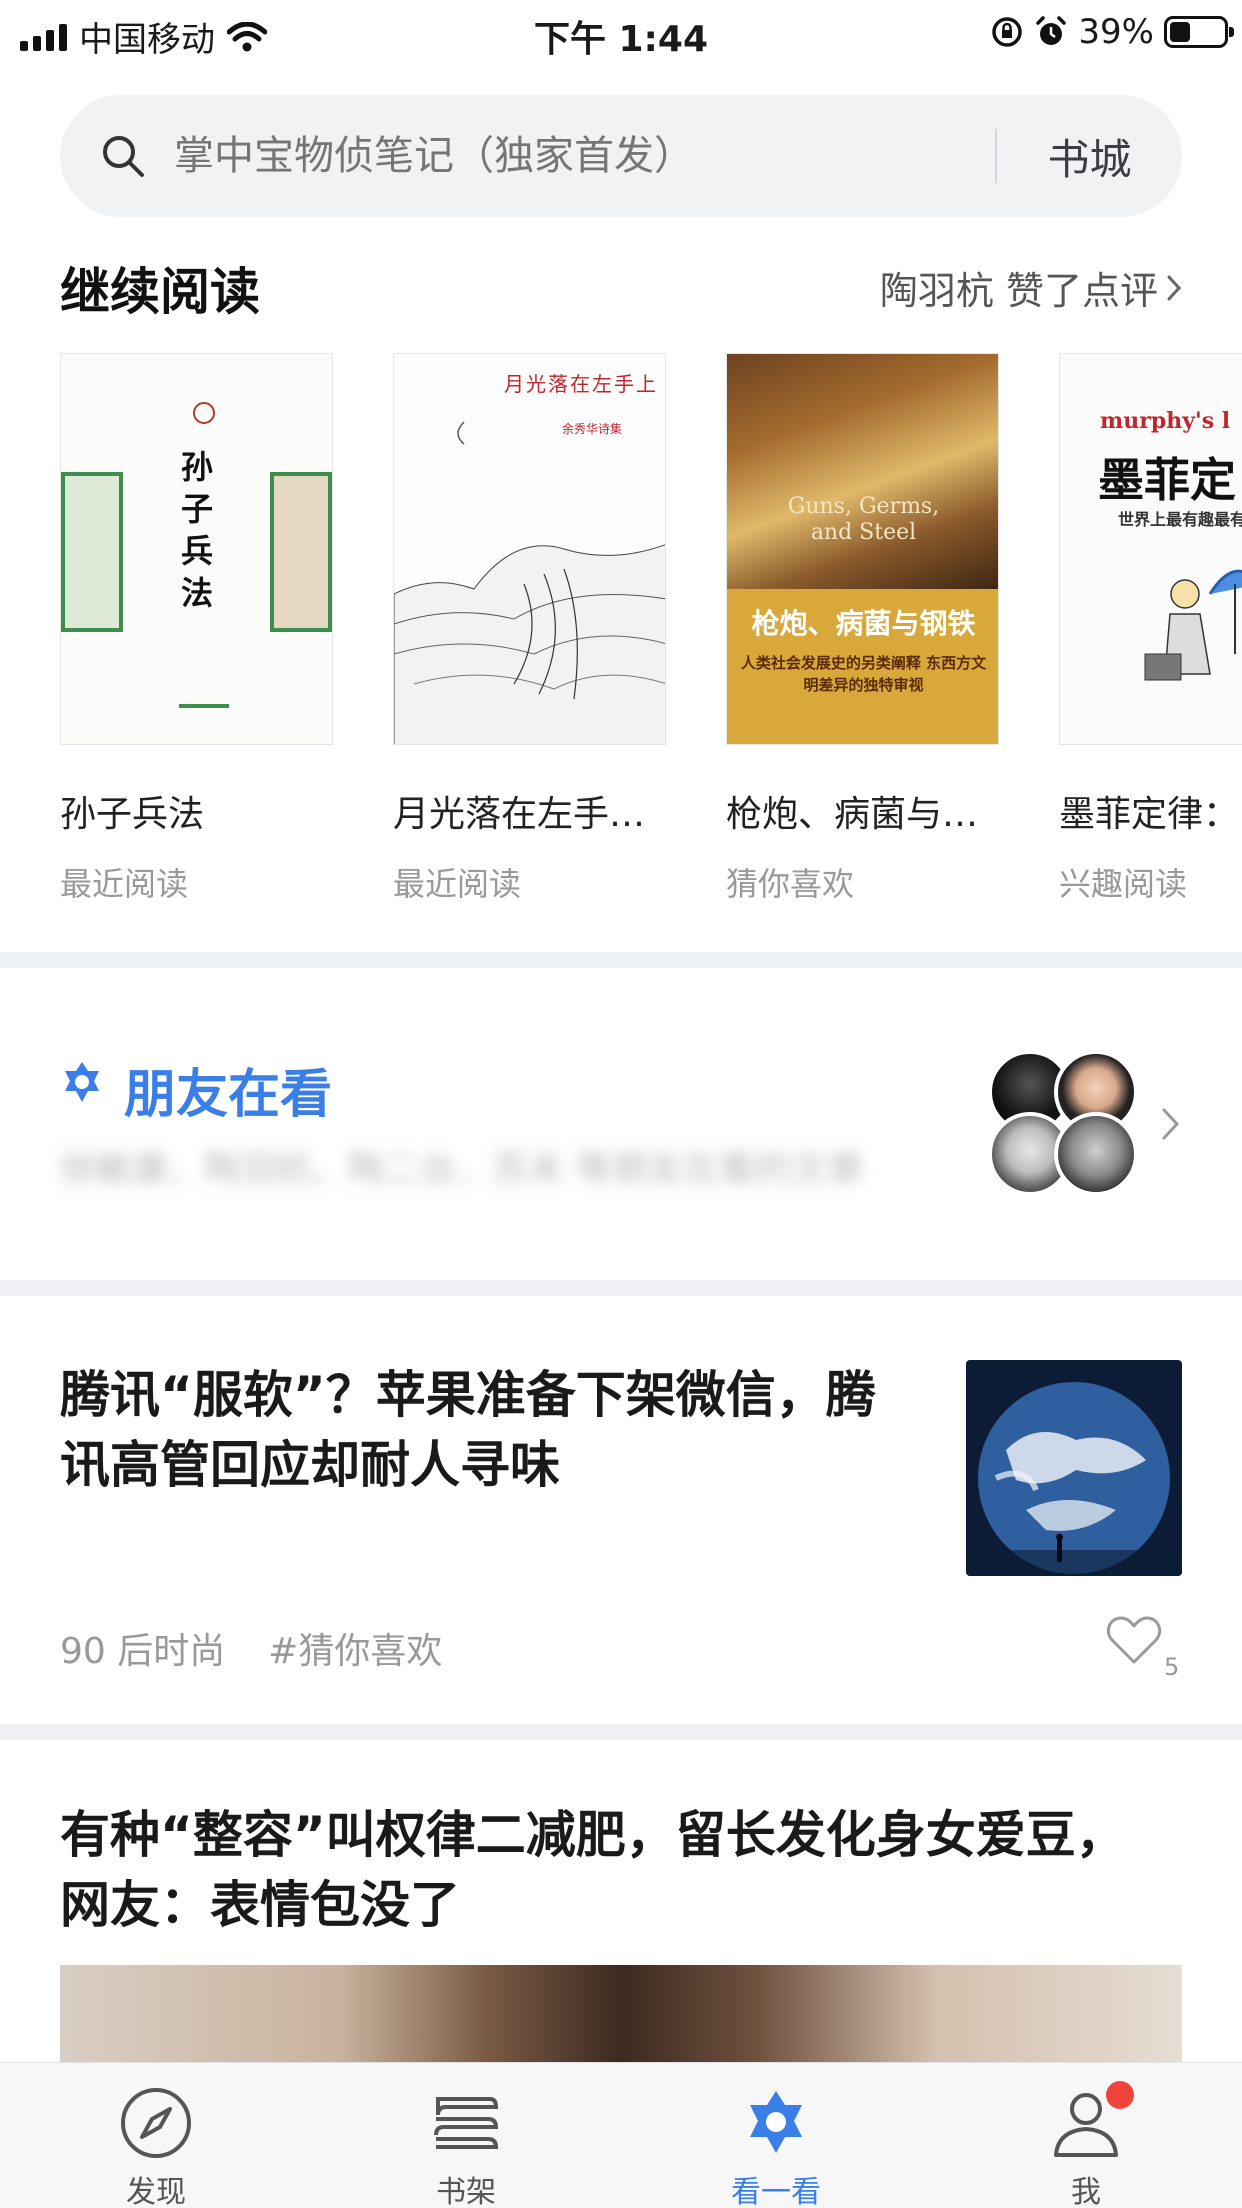  What do you see at coordinates (863, 519) in the screenshot?
I see `cover-english-title: Guns, Germs, and Steel` at bounding box center [863, 519].